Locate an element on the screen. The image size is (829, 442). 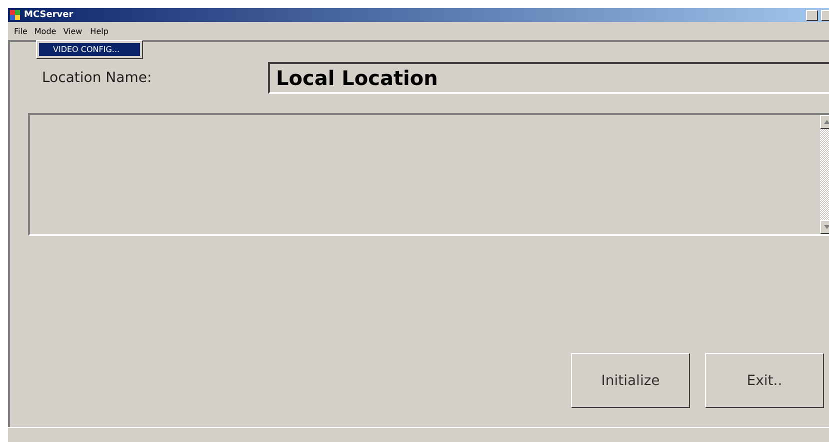
minimize-button is located at coordinates (812, 15).